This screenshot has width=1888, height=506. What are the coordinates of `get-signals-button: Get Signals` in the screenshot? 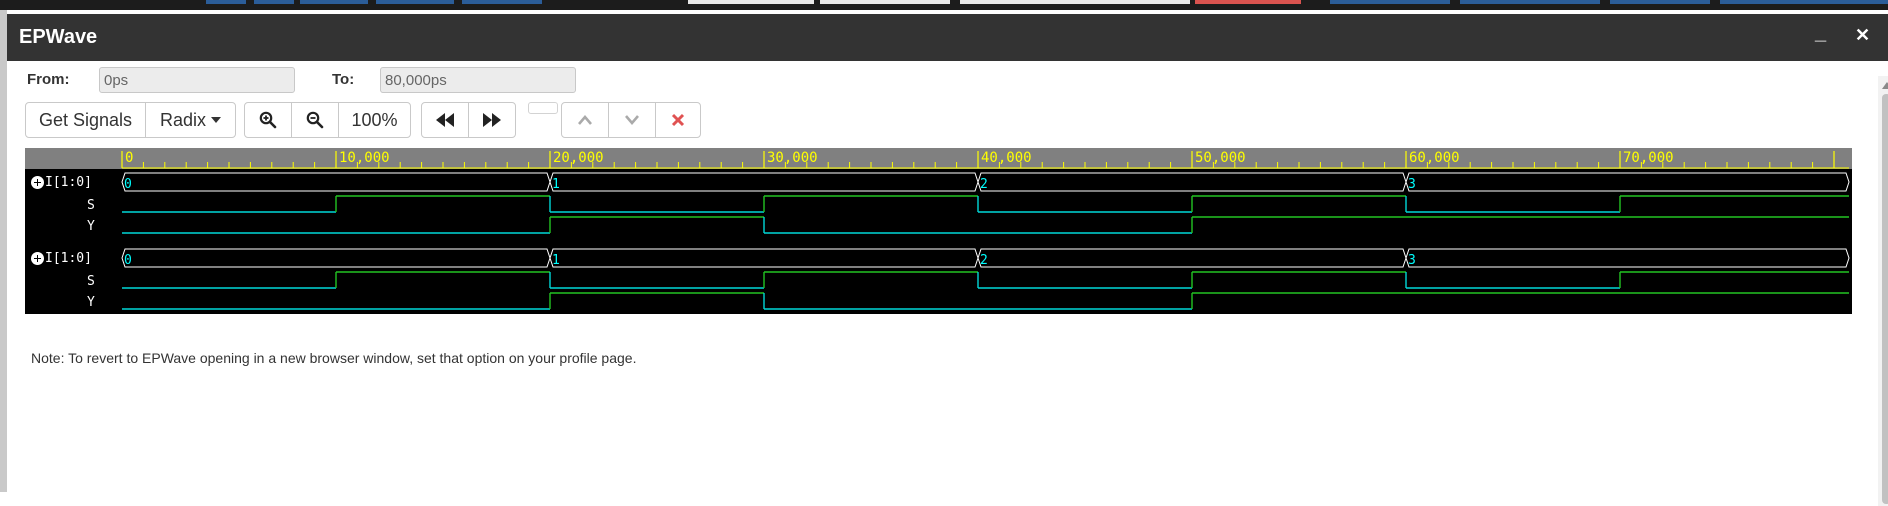 It's located at (85, 120).